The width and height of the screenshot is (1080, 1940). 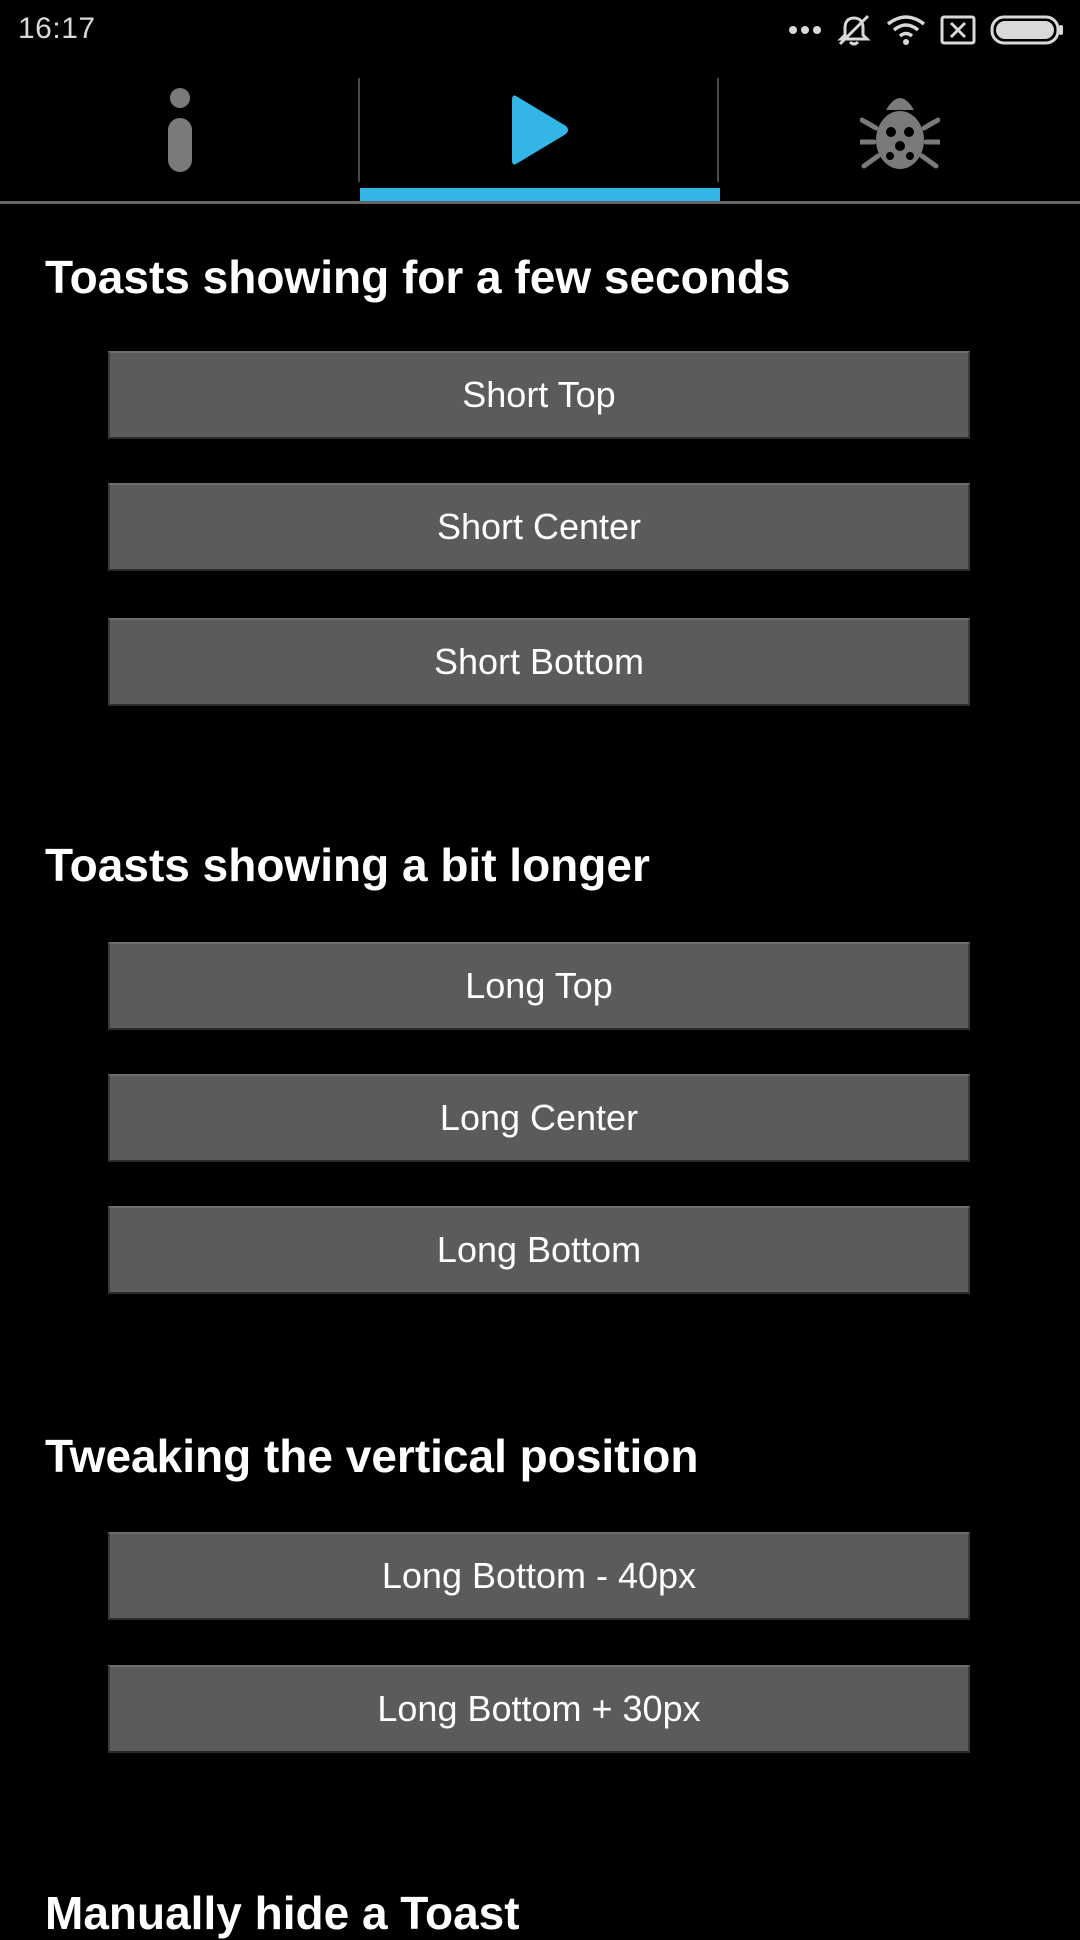 I want to click on tab-info, so click(x=179, y=132).